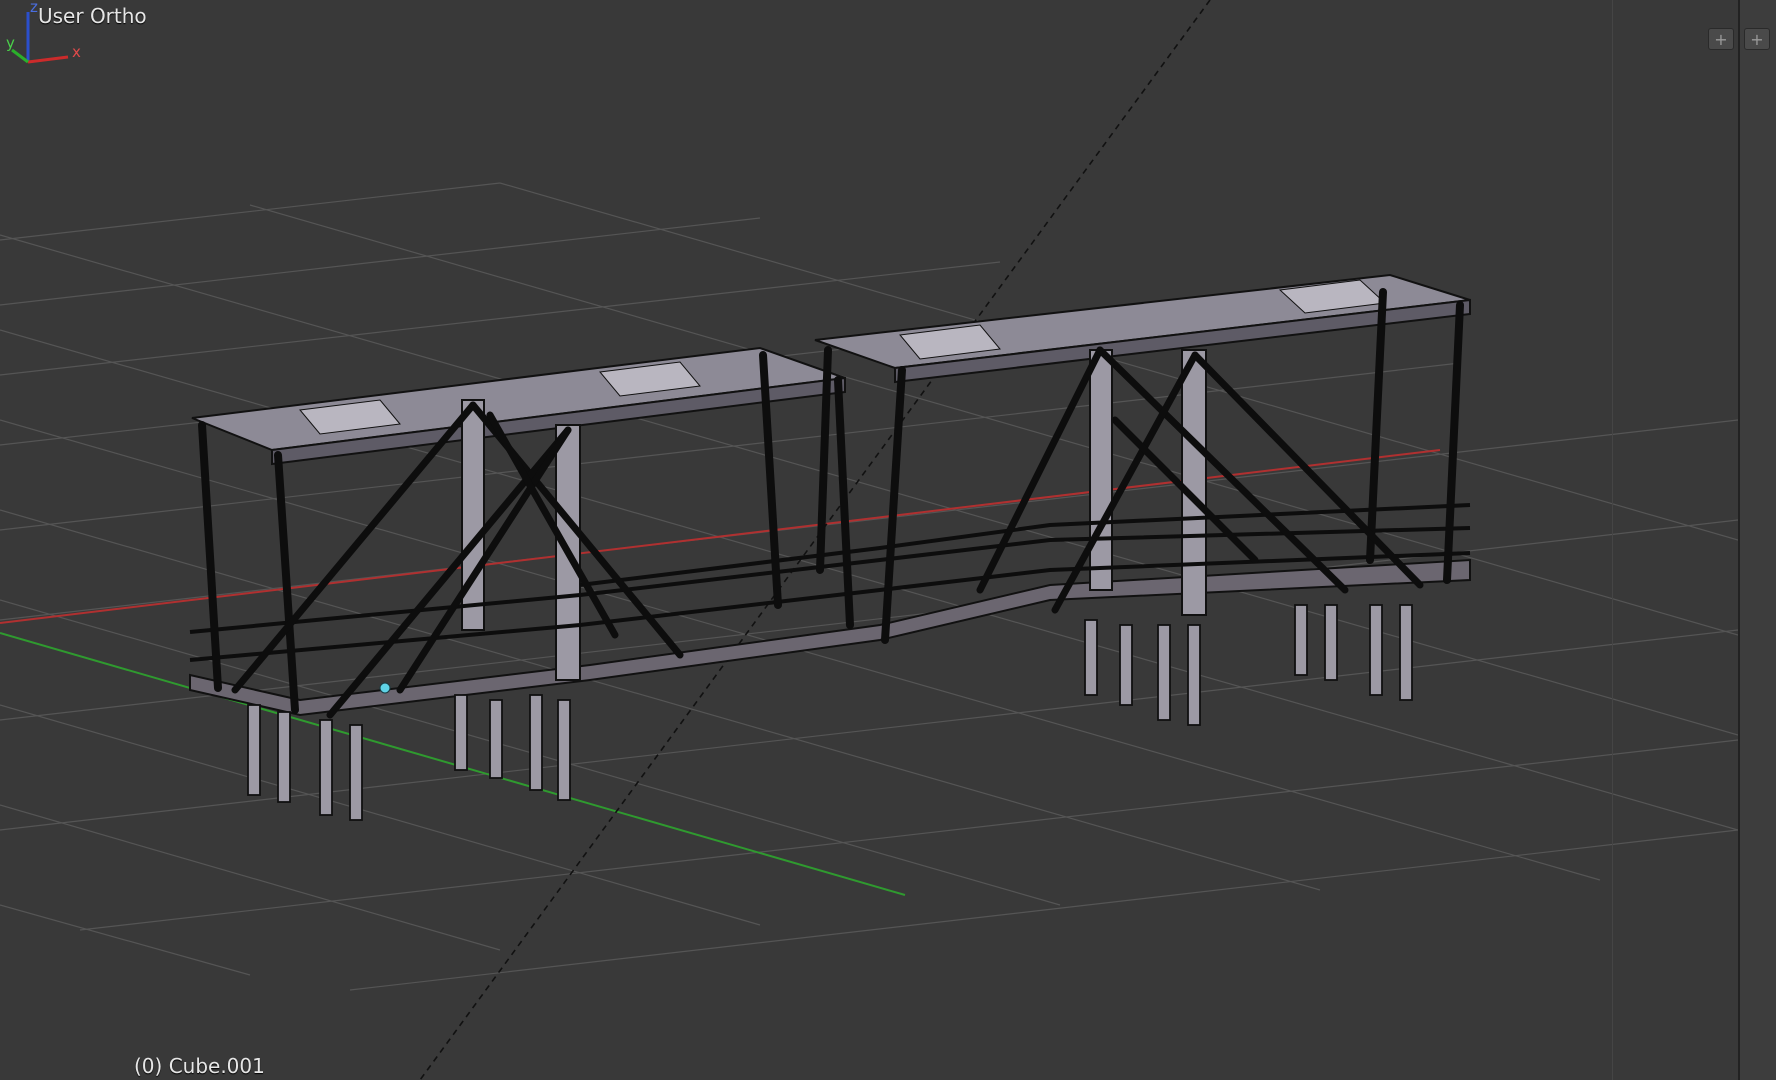 This screenshot has width=1776, height=1080. I want to click on gizmo-x-label: x, so click(76, 52).